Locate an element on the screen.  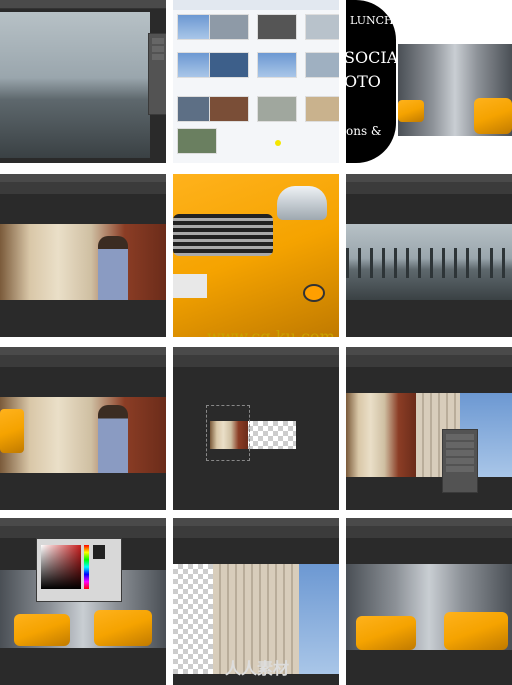
bridge-railing is located at coordinates (429, 255).